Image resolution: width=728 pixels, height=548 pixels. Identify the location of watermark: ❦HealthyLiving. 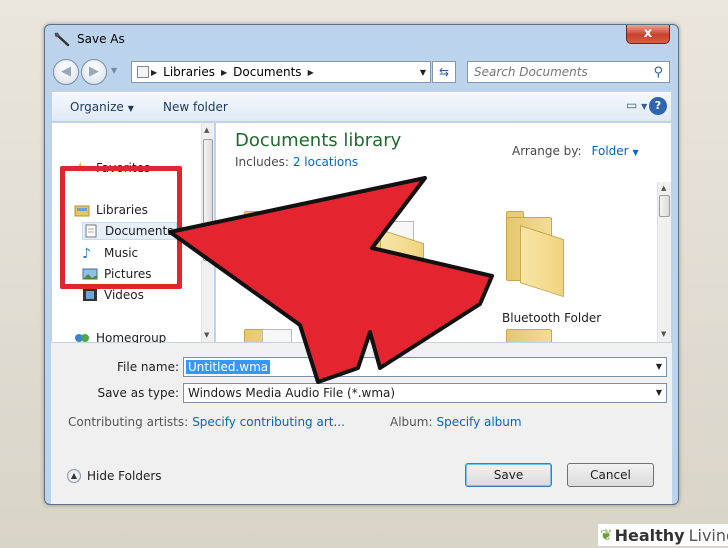
(663, 535).